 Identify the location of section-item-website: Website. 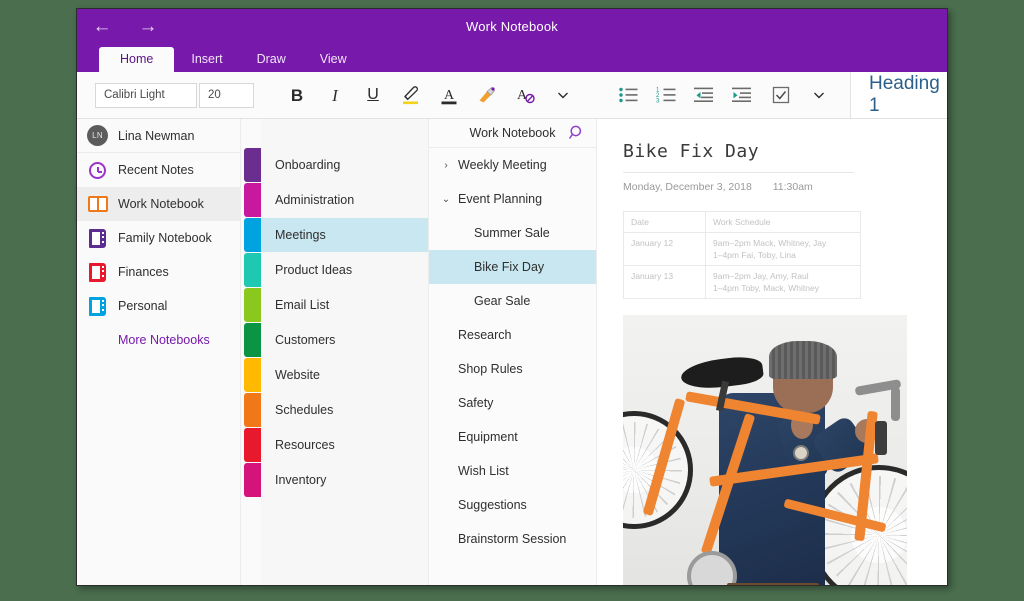
(344, 375).